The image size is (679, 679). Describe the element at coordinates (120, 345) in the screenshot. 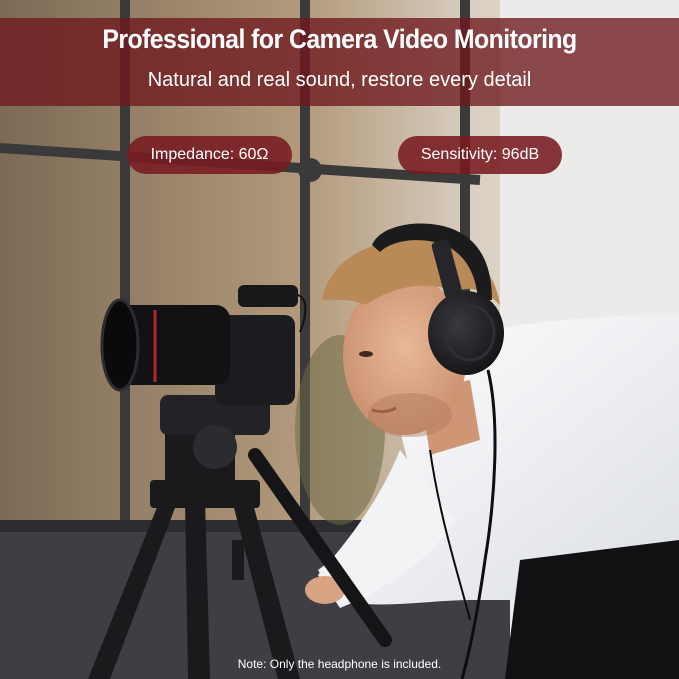

I see `camera-lens-front` at that location.